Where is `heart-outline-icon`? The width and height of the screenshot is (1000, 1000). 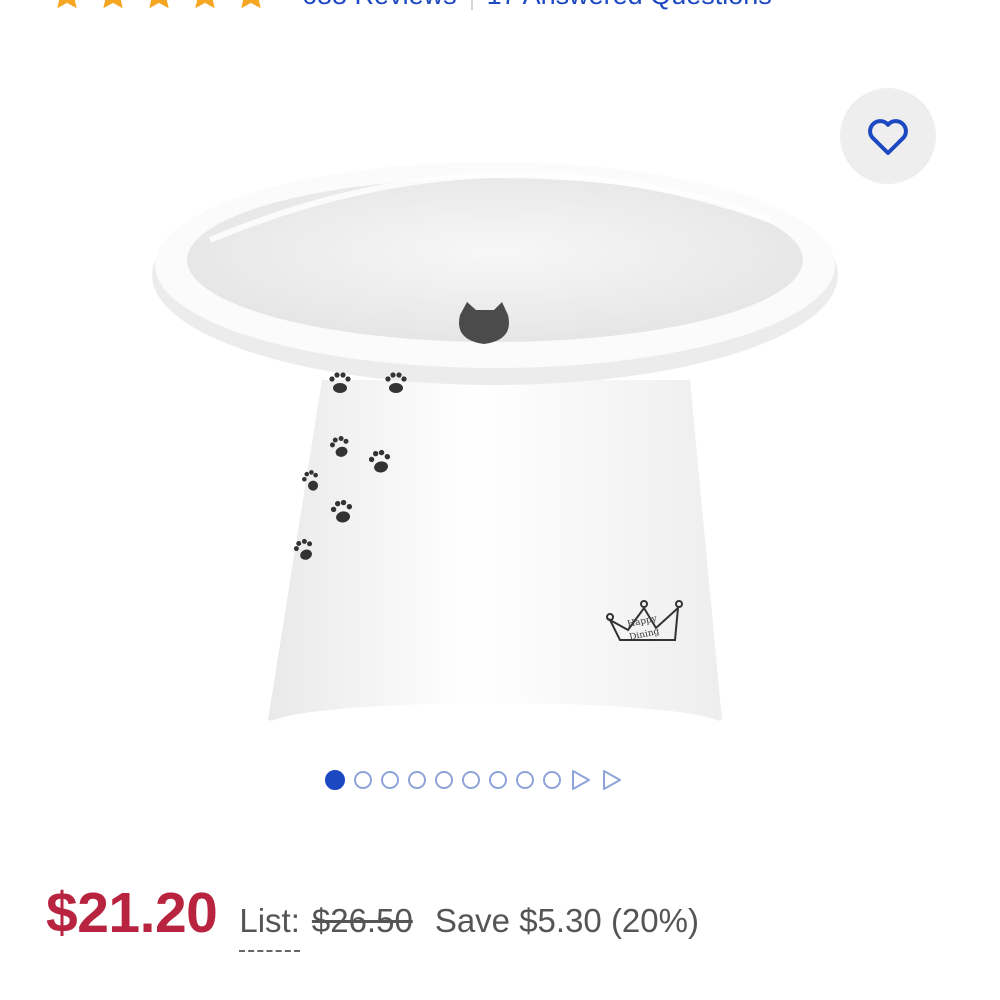 heart-outline-icon is located at coordinates (888, 137).